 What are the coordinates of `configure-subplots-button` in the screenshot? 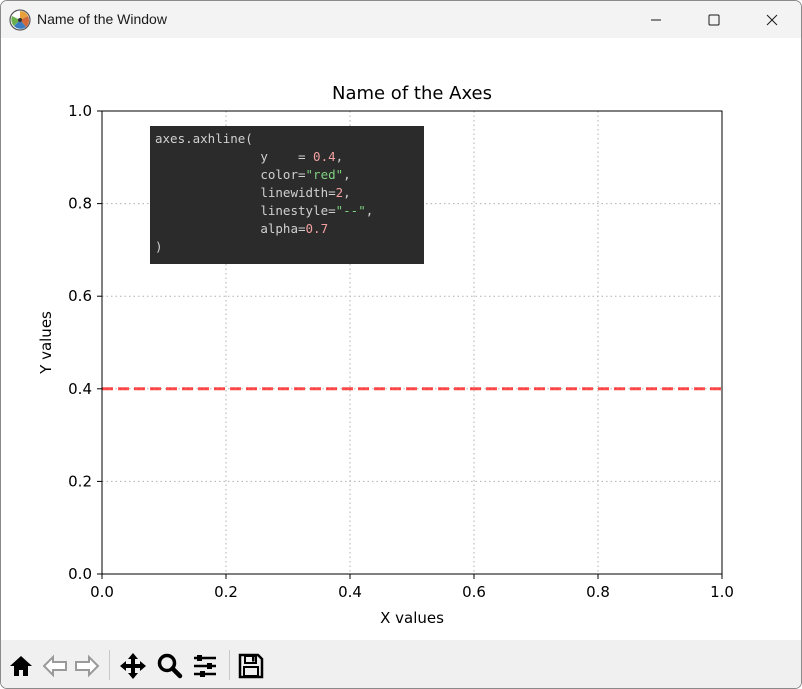 It's located at (205, 666).